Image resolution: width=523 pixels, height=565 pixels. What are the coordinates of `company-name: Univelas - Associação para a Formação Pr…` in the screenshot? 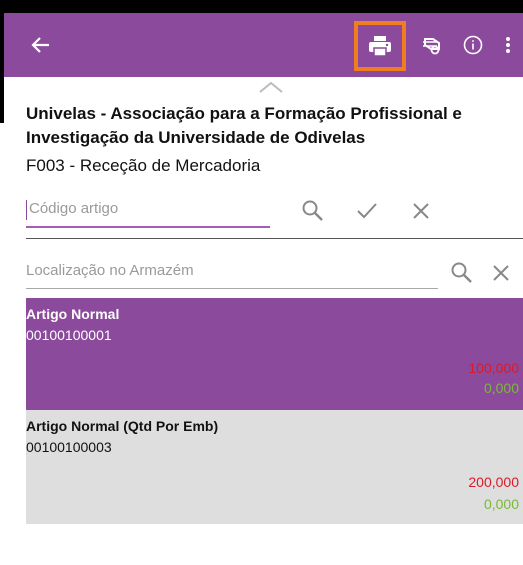 It's located at (244, 125).